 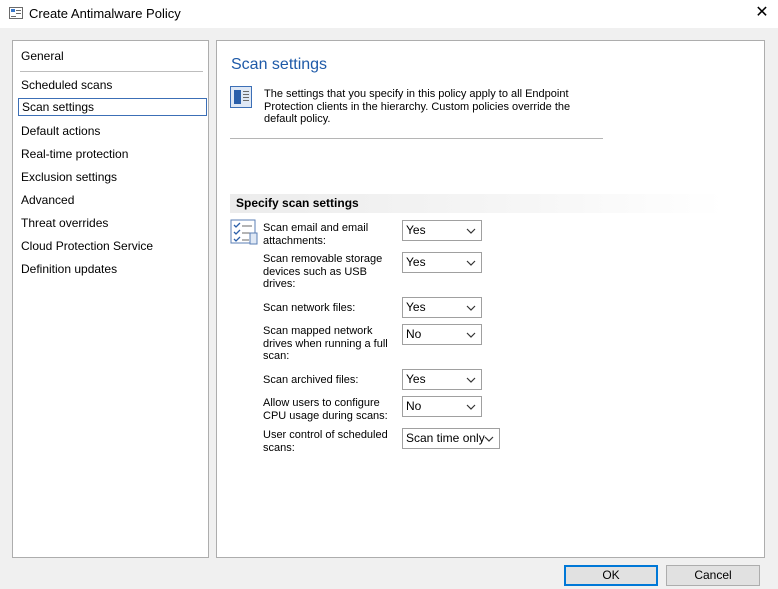 I want to click on nav-item-definition-updates: Definition updates, so click(x=113, y=269).